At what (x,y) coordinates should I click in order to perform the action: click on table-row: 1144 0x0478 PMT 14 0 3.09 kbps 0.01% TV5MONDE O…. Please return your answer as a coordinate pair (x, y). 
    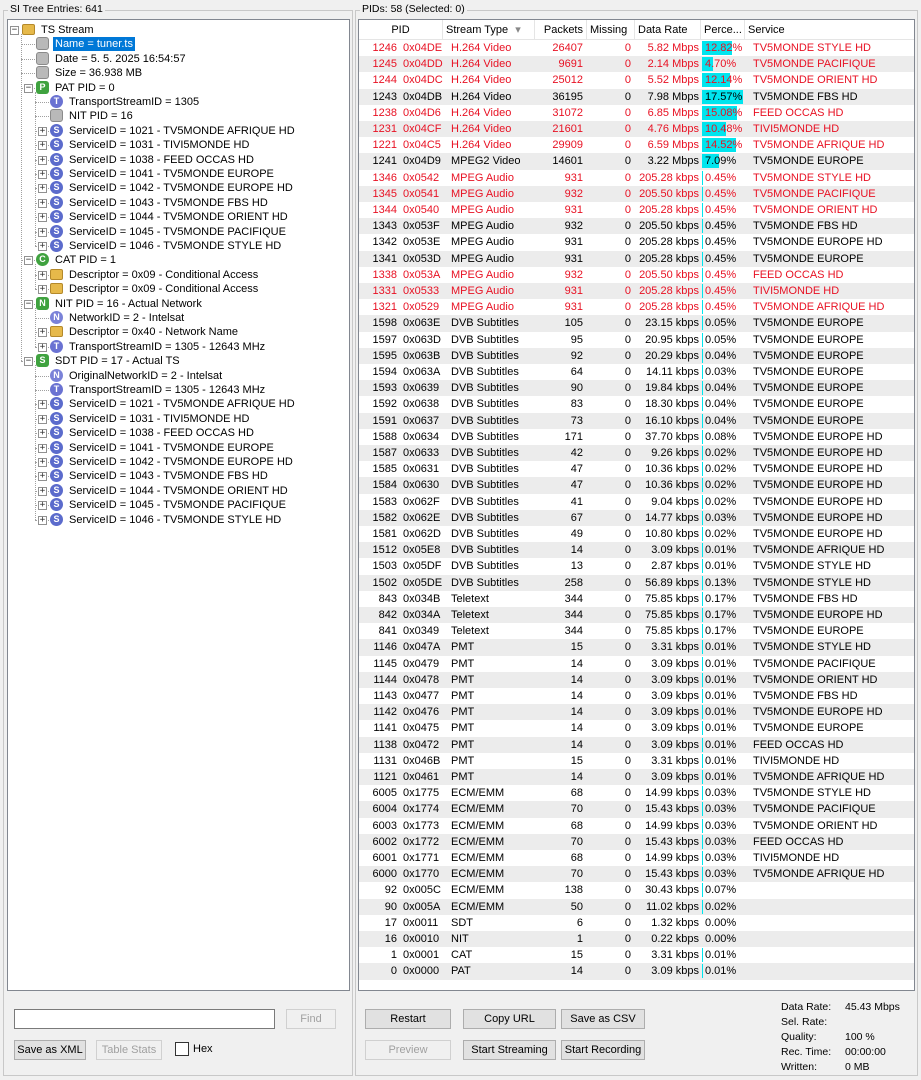
    Looking at the image, I should click on (636, 679).